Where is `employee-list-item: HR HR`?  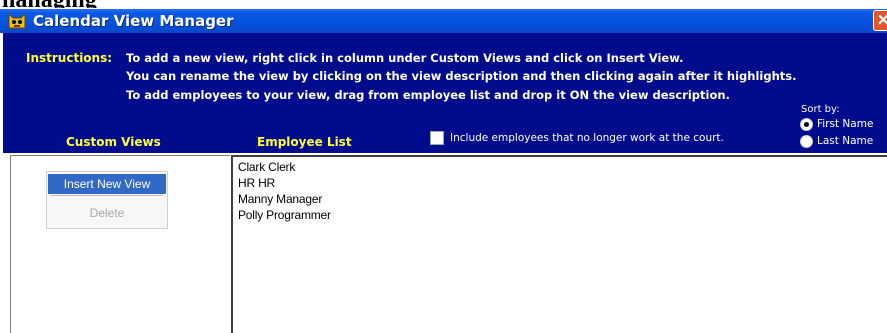 employee-list-item: HR HR is located at coordinates (256, 183).